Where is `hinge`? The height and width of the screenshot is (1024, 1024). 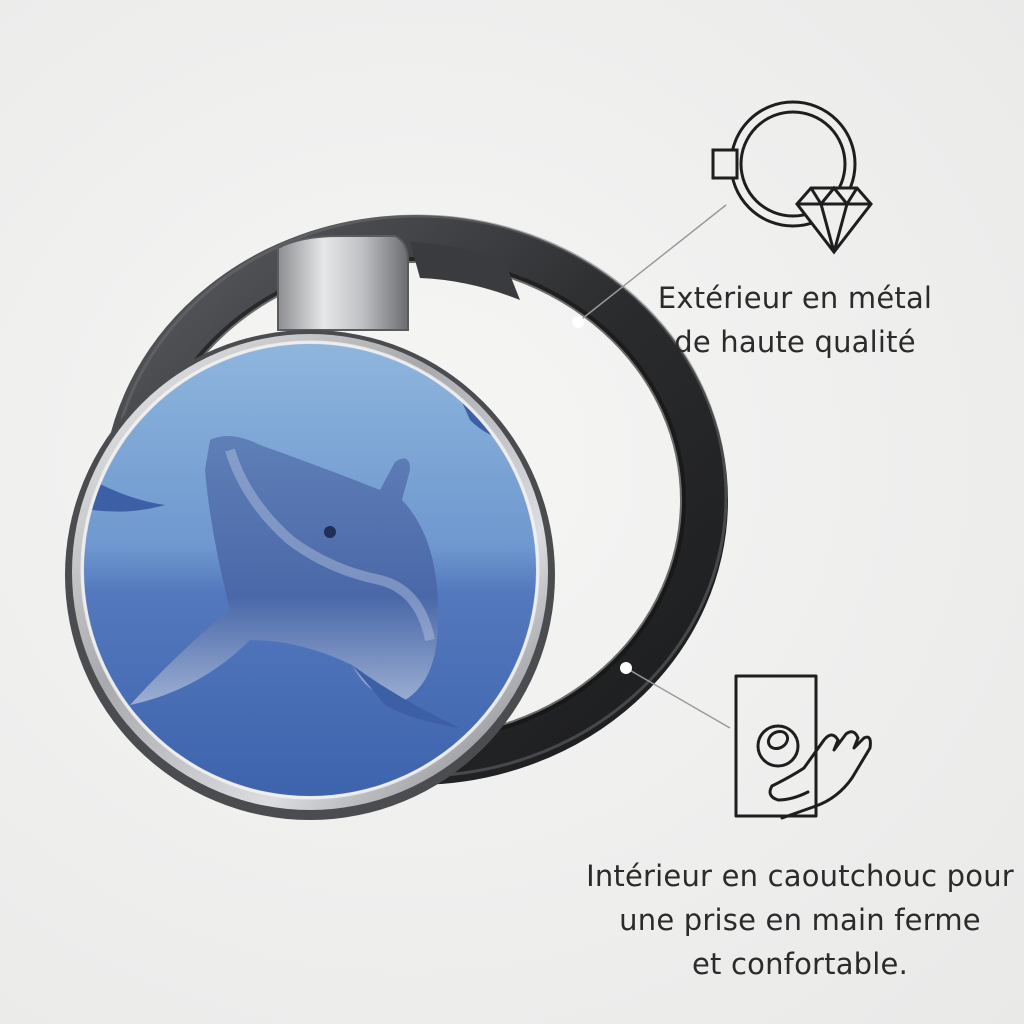 hinge is located at coordinates (343, 283).